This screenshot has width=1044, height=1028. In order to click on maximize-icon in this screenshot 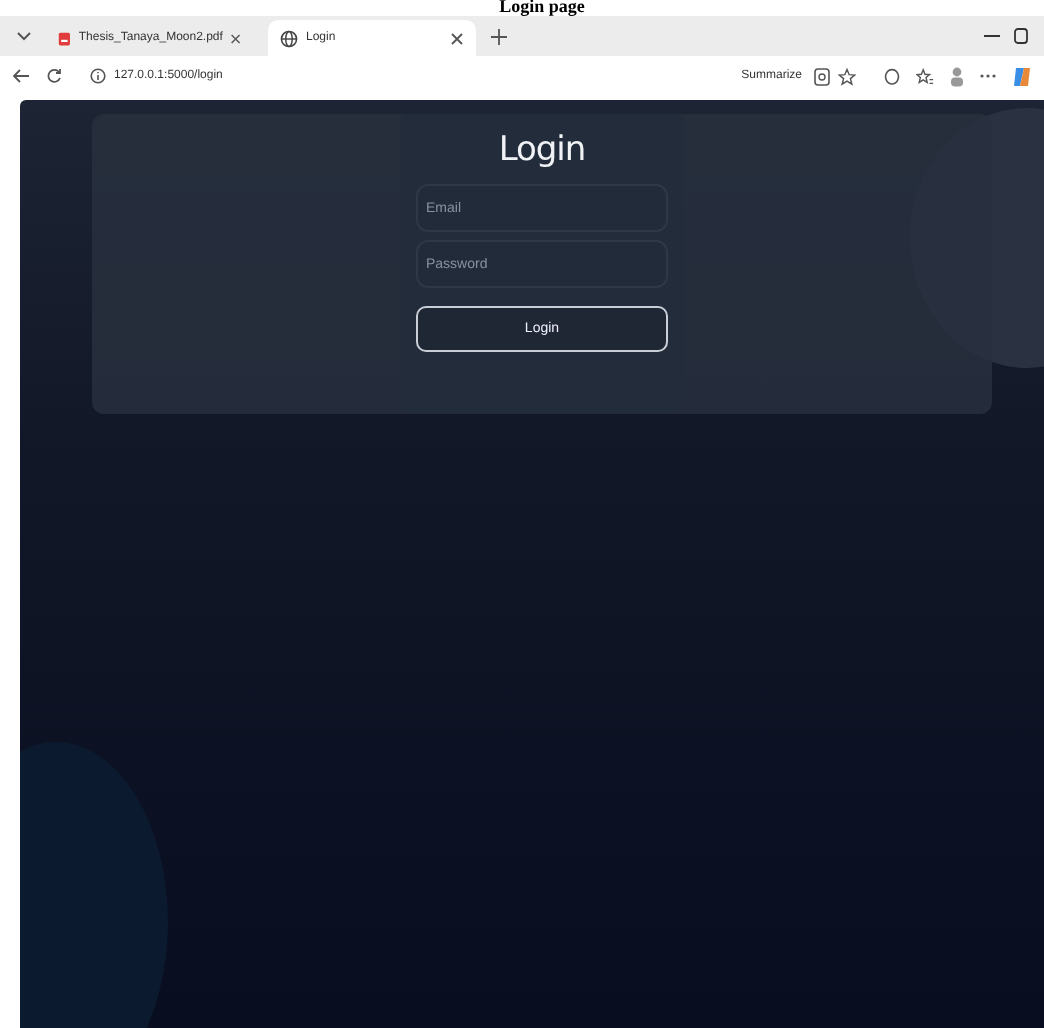, I will do `click(1021, 36)`.